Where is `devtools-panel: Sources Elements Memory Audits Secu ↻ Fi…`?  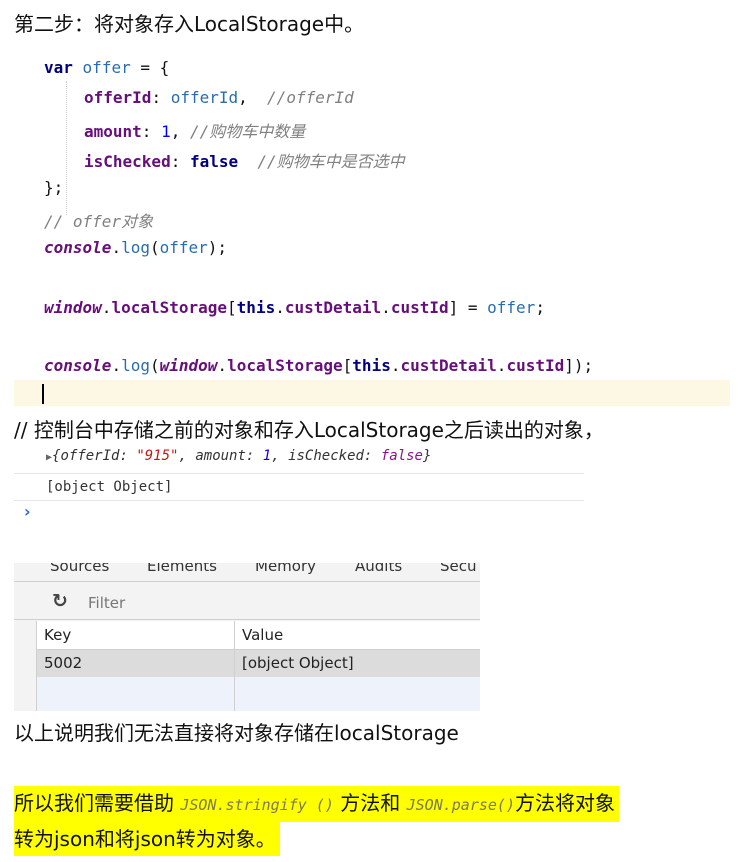 devtools-panel: Sources Elements Memory Audits Secu ↻ Fi… is located at coordinates (247, 637).